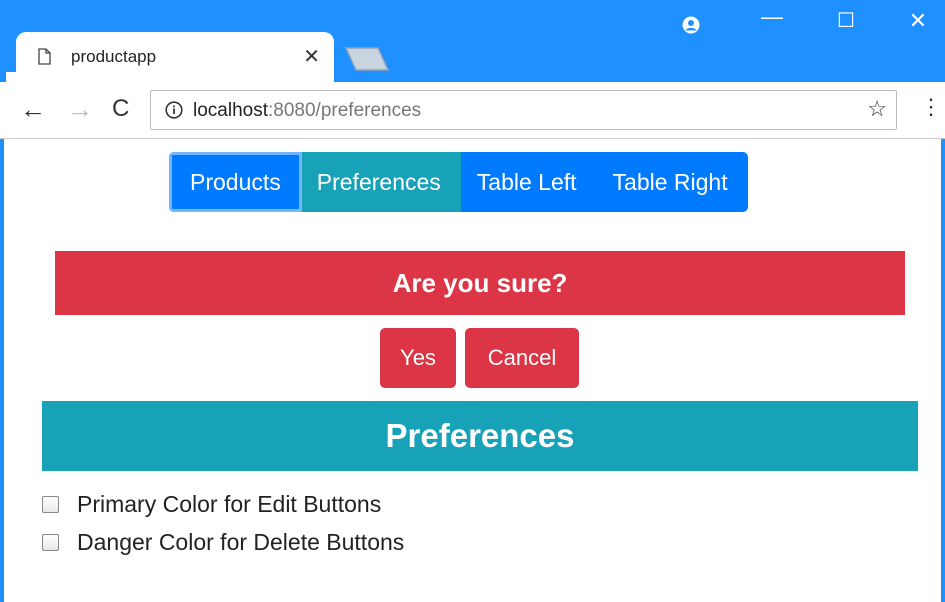 This screenshot has height=602, width=945. I want to click on yes-button: Yes, so click(418, 358).